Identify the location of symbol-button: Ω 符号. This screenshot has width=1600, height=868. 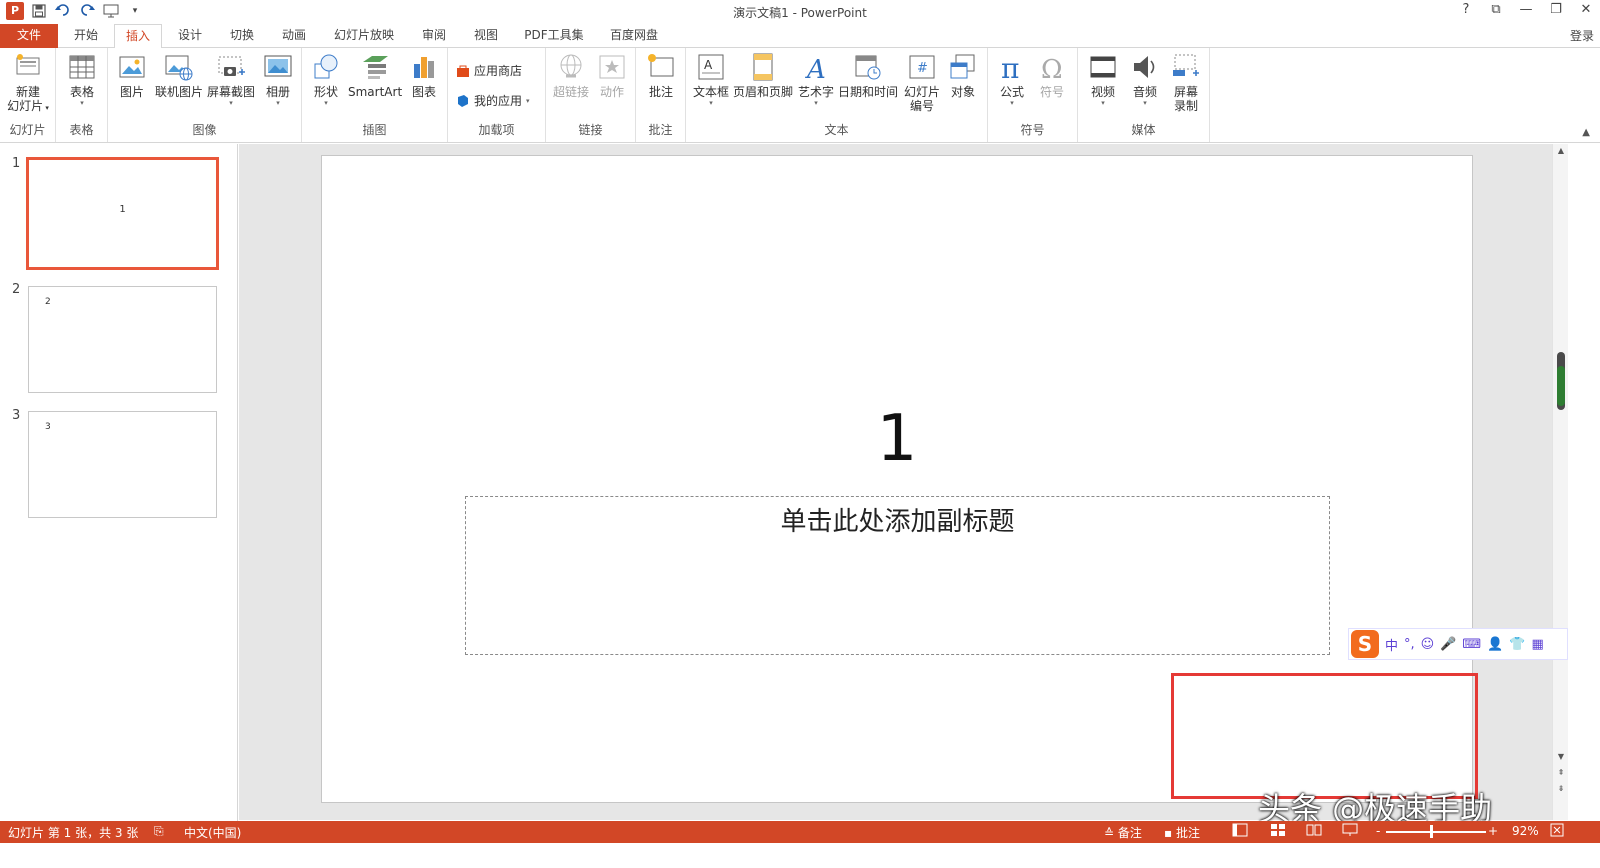
(1052, 75).